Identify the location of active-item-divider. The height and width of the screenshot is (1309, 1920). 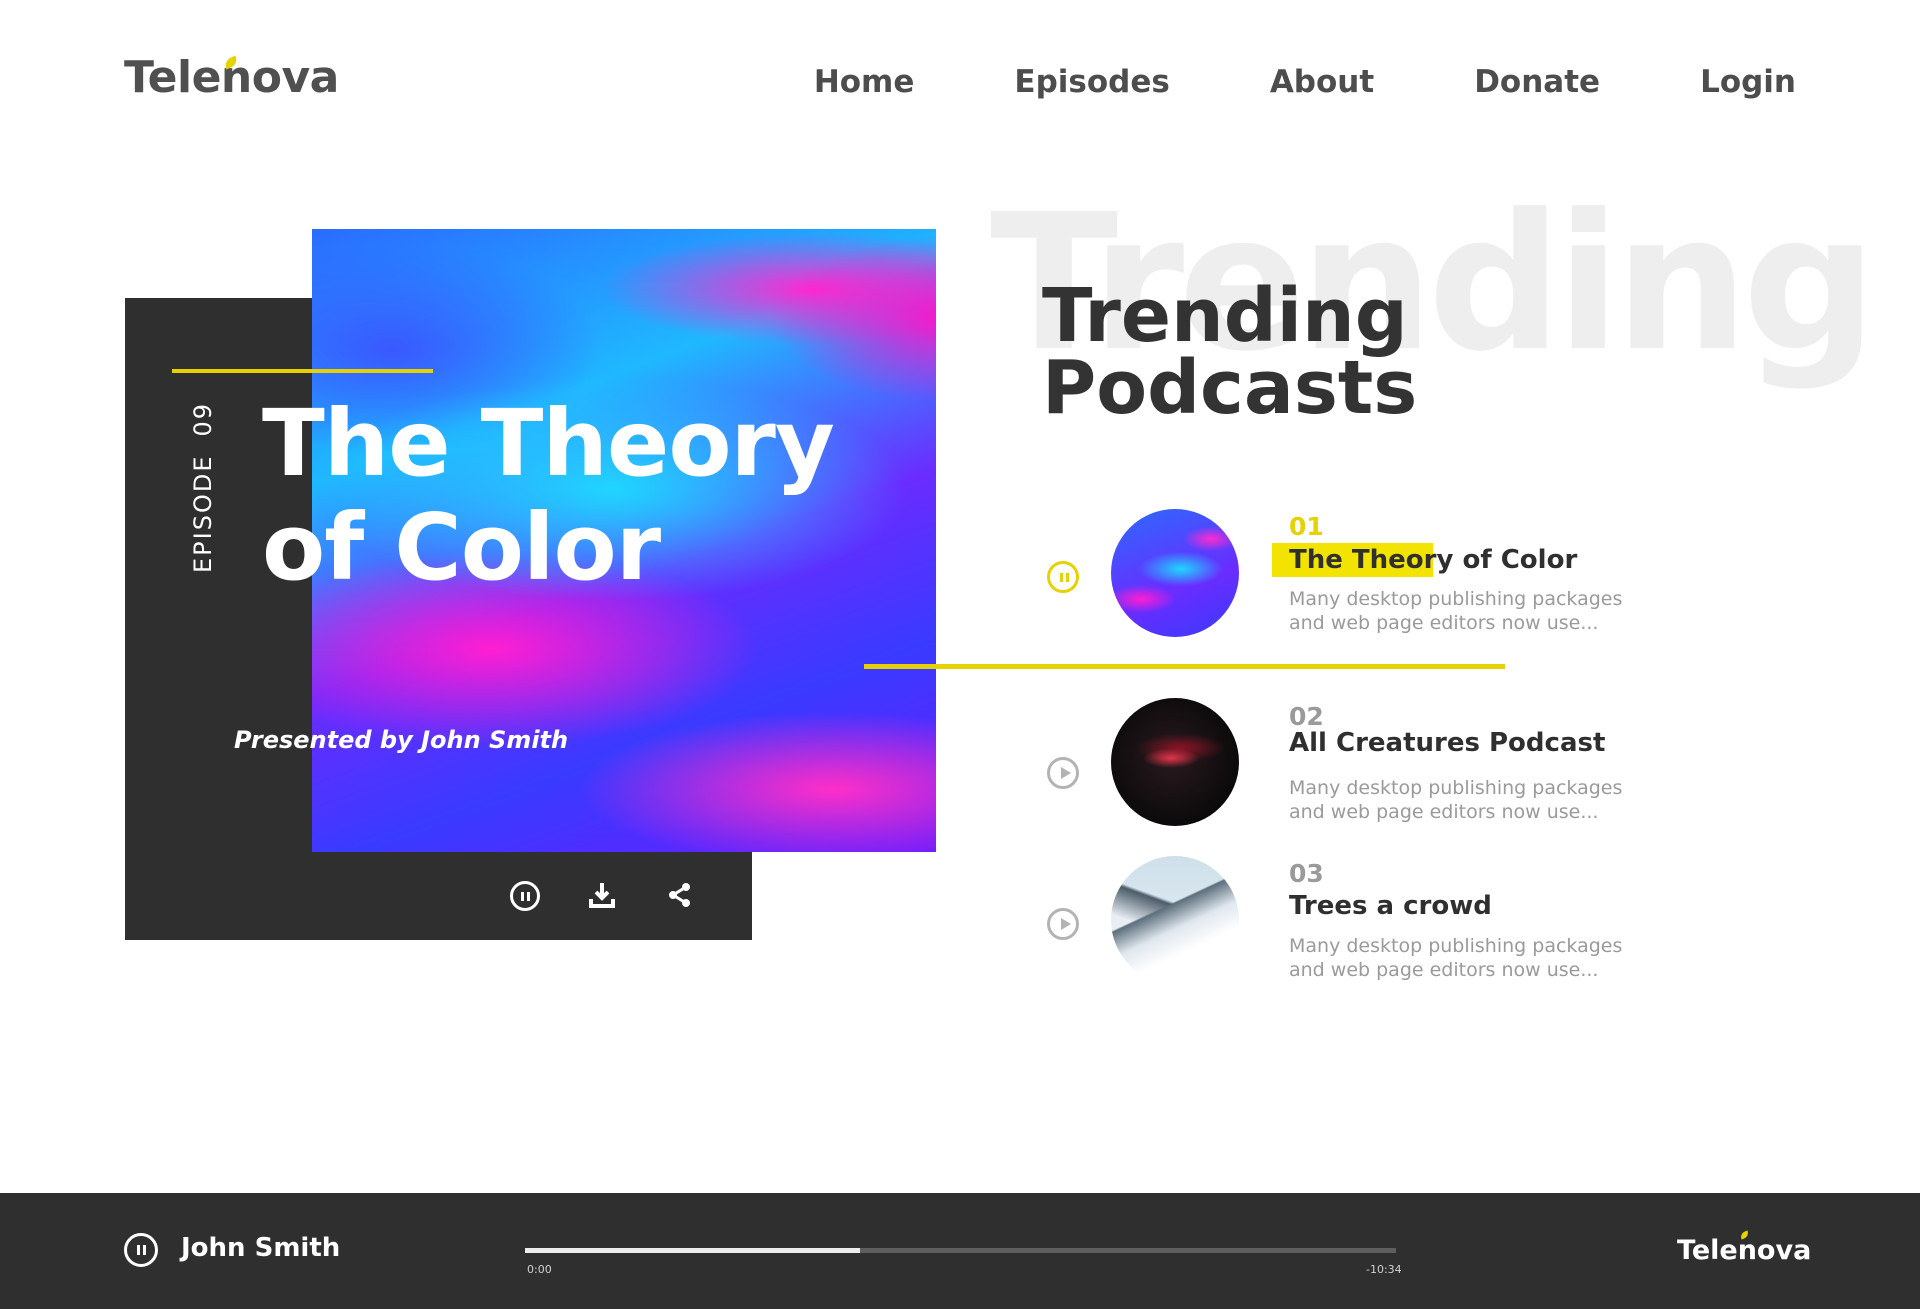
(1184, 666).